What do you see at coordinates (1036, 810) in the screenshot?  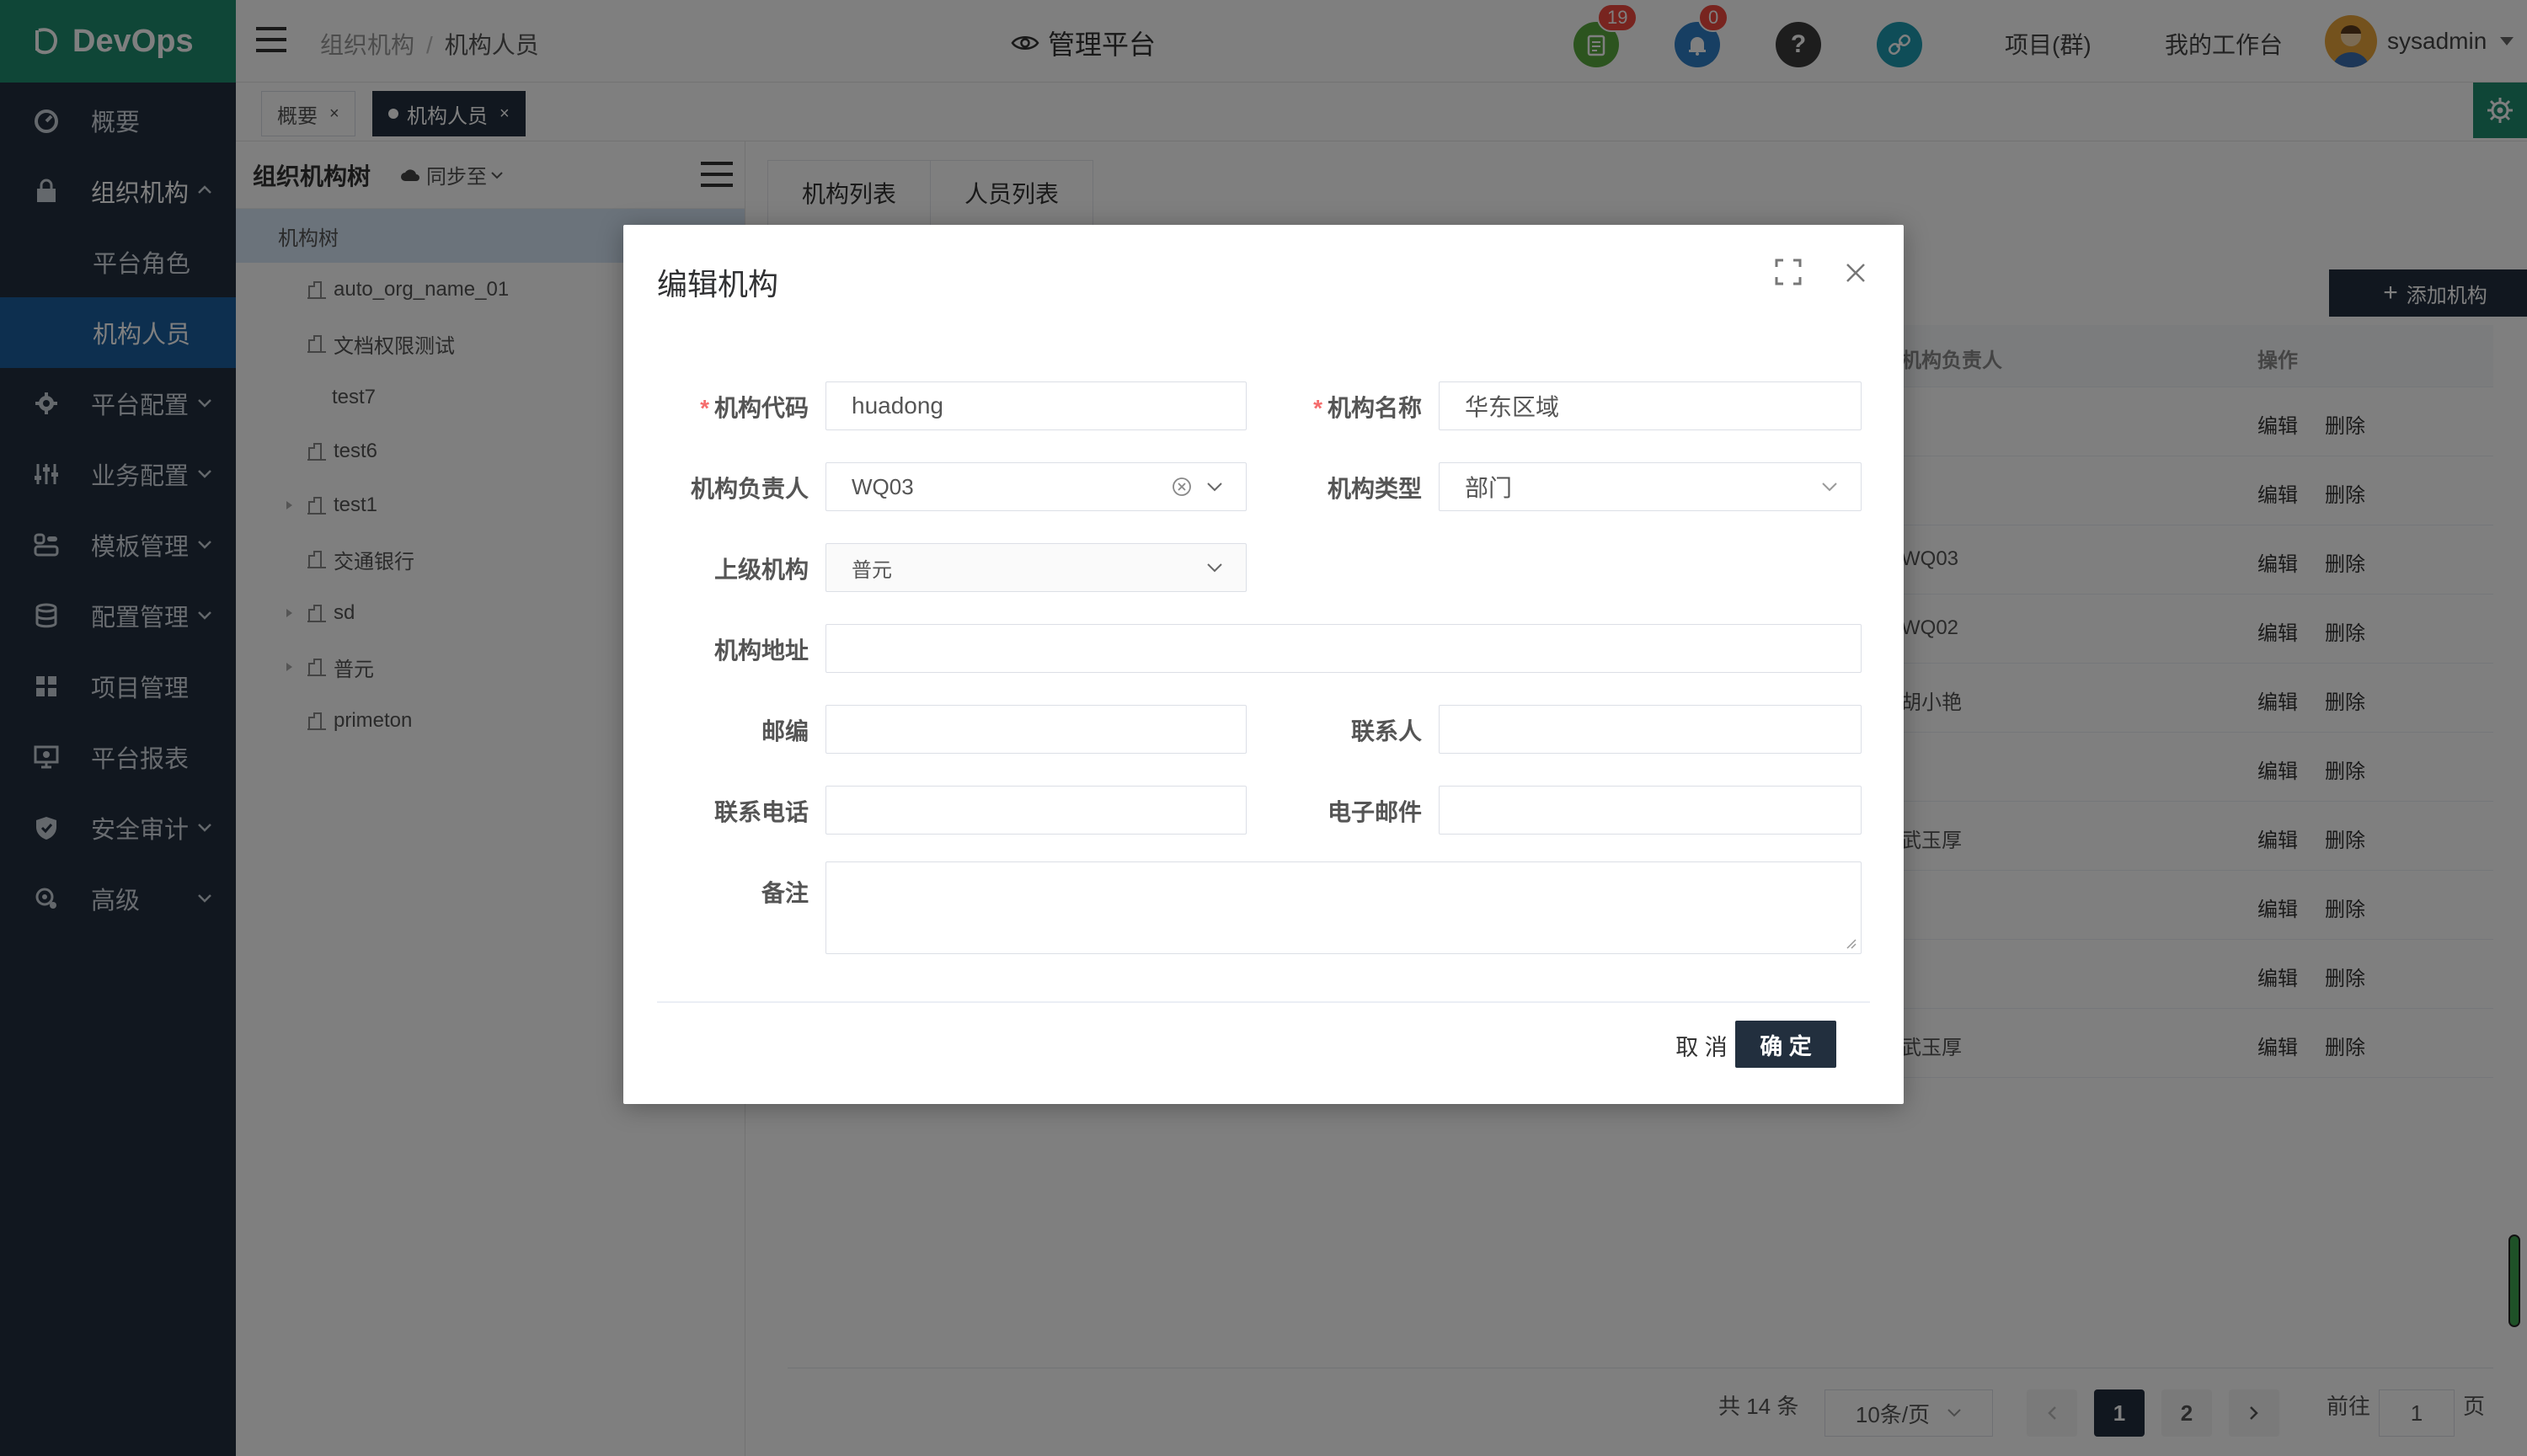 I see `phone-input` at bounding box center [1036, 810].